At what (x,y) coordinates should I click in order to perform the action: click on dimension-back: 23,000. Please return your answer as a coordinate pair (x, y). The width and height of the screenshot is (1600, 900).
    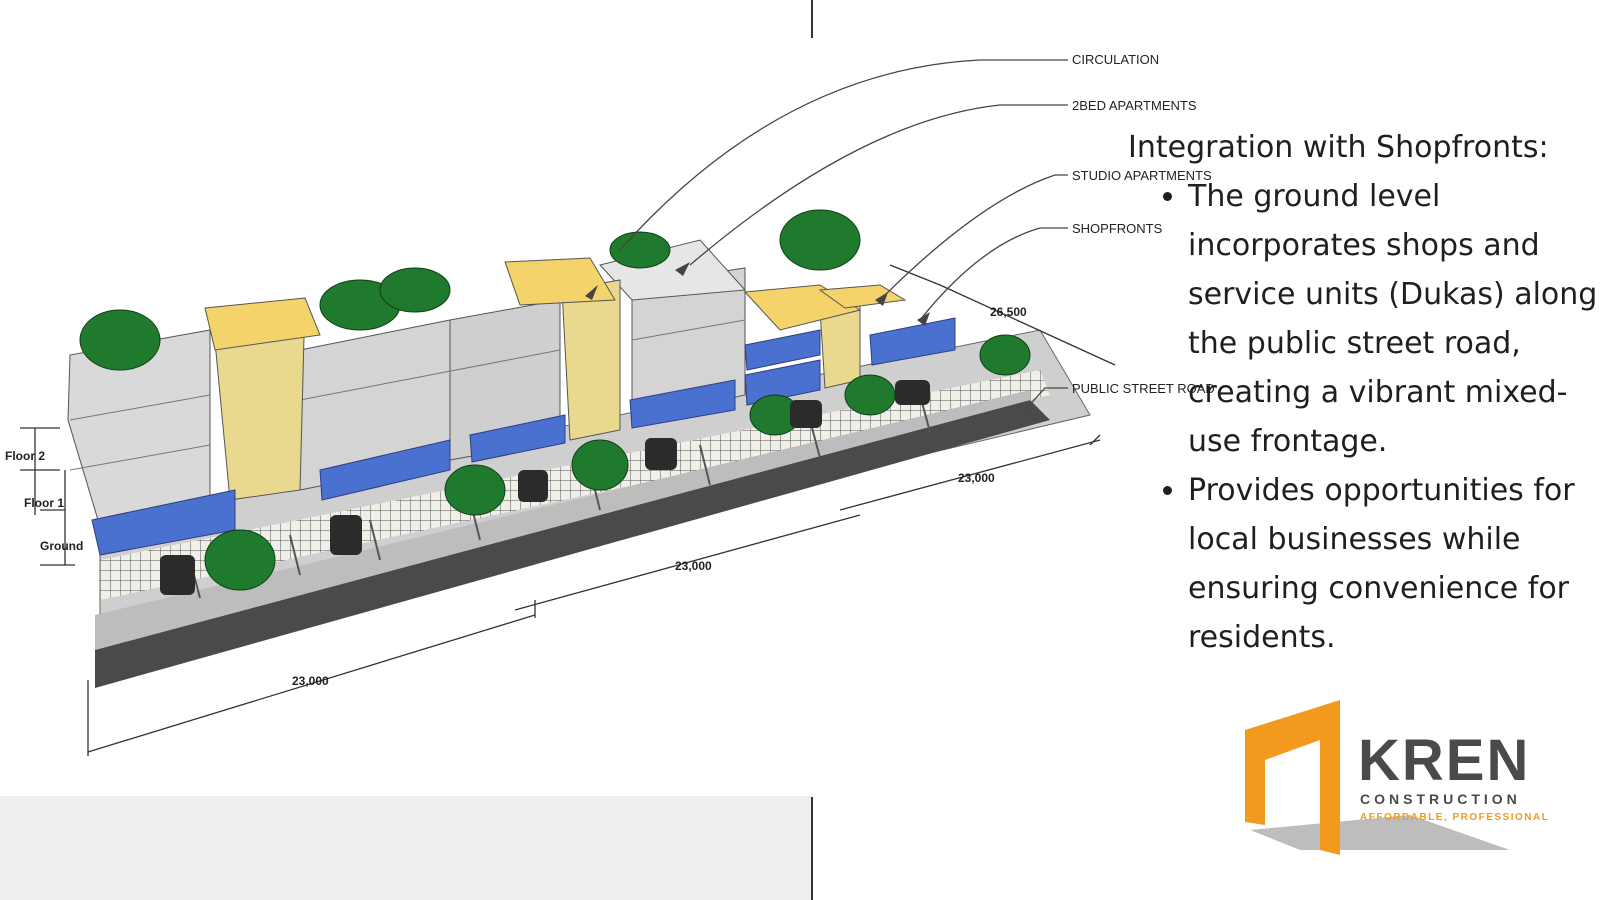
    Looking at the image, I should click on (976, 478).